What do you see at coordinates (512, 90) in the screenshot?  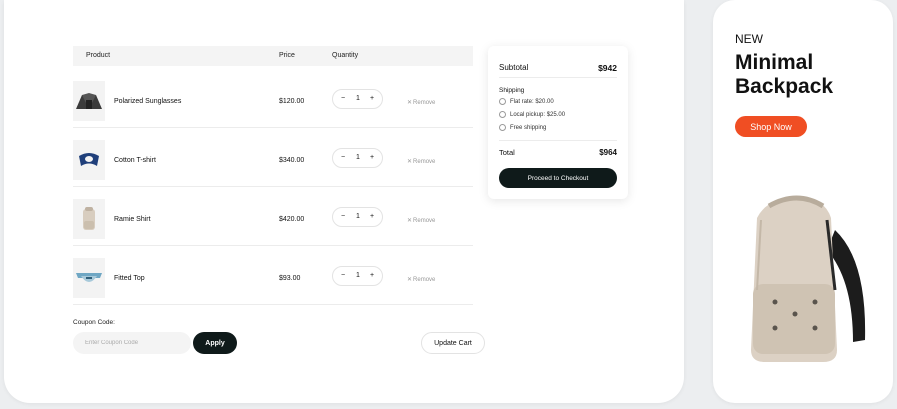 I see `shipping-label: Shipping` at bounding box center [512, 90].